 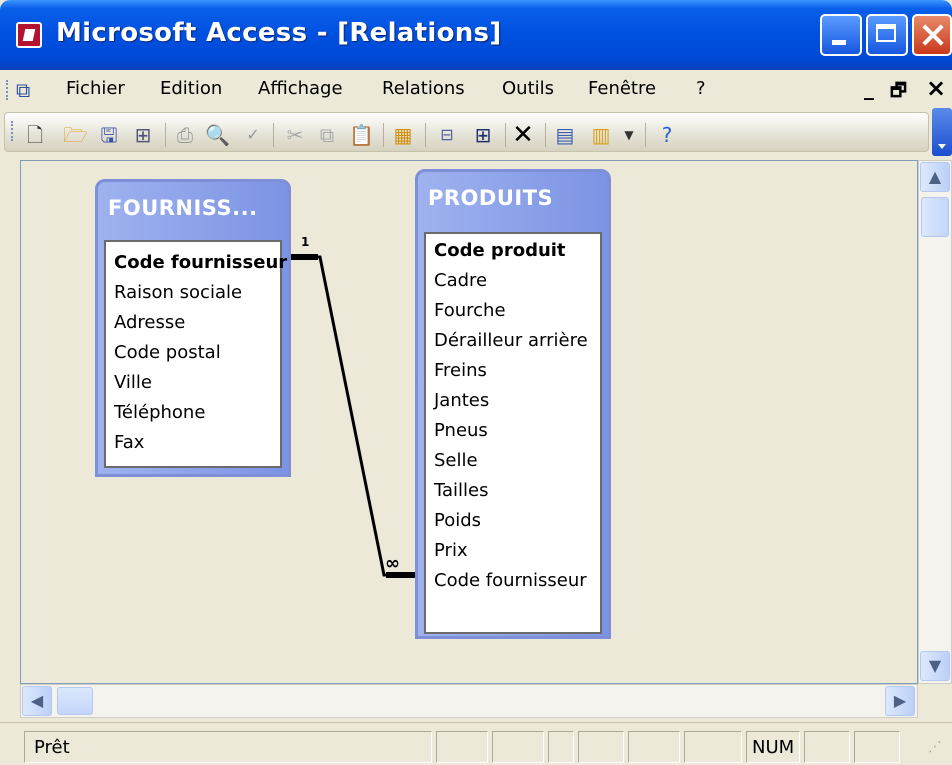 What do you see at coordinates (528, 88) in the screenshot?
I see `menu-outils: Outils` at bounding box center [528, 88].